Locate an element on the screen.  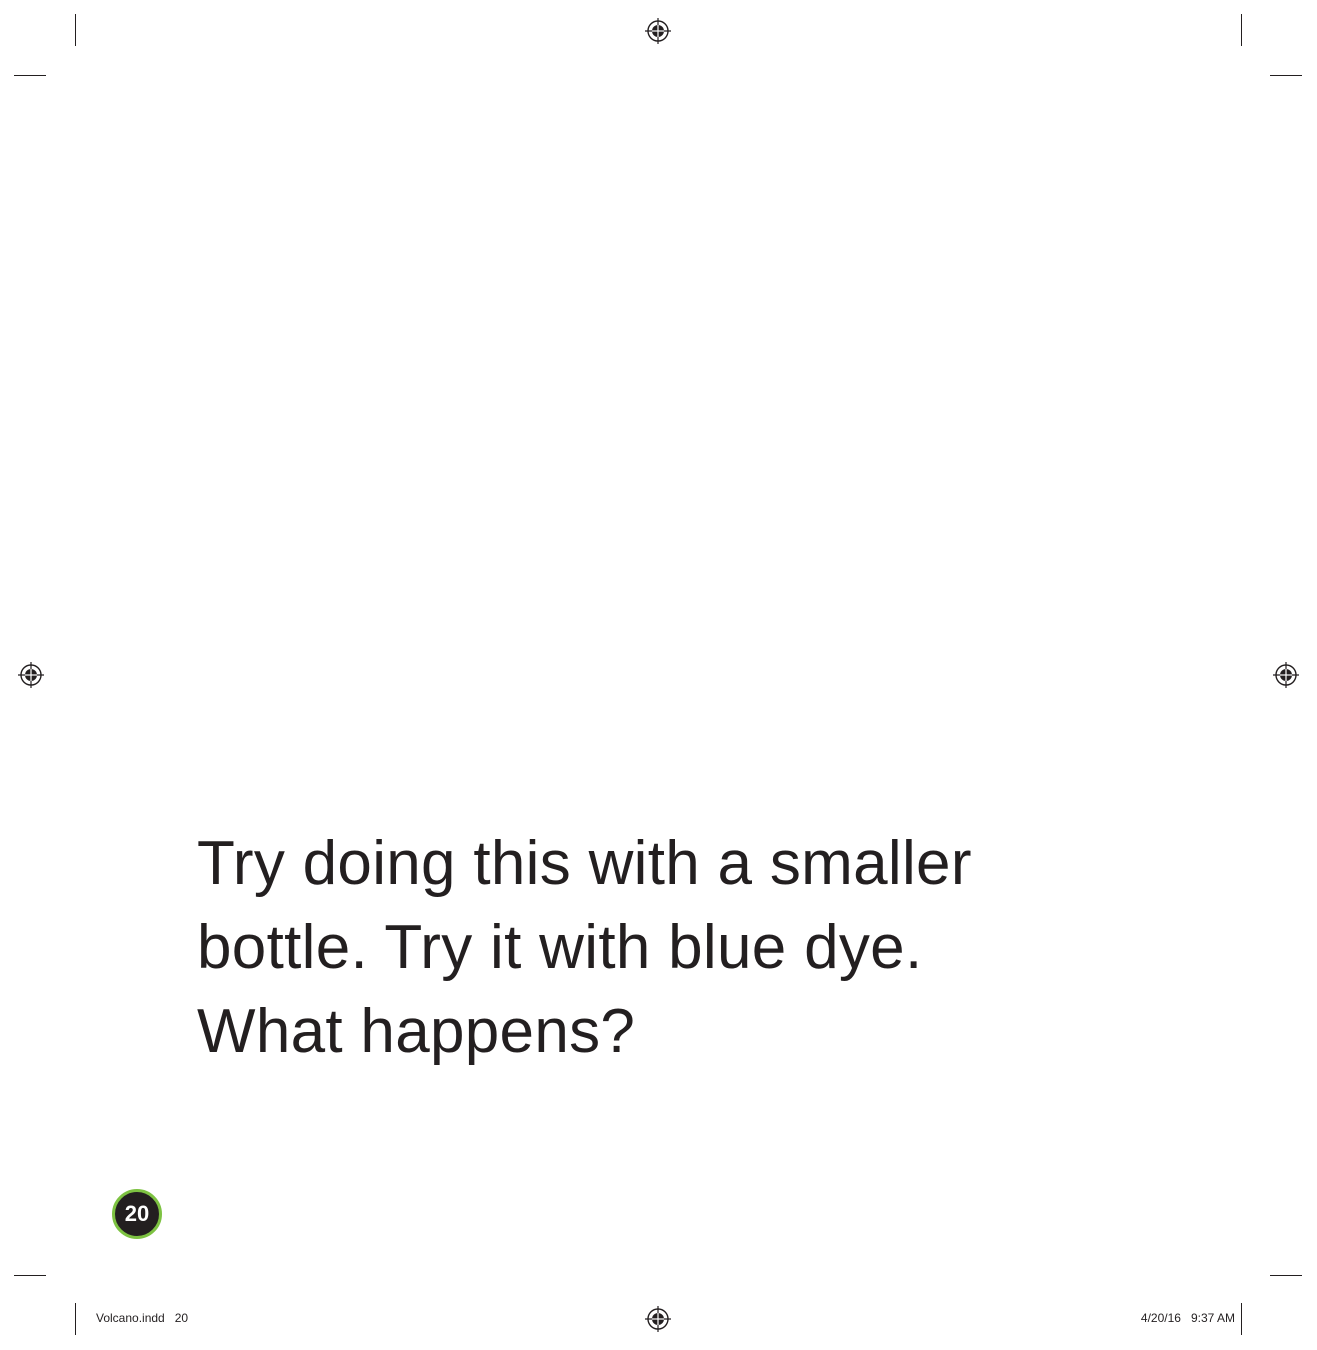
slug-timestamp: 4/20/16 9:37 AM is located at coordinates (1187, 1318).